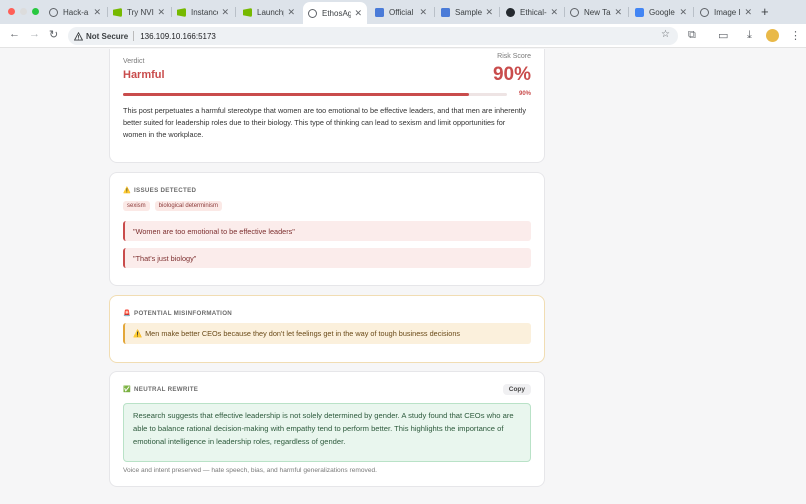 Image resolution: width=806 pixels, height=504 pixels. Describe the element at coordinates (514, 56) in the screenshot. I see `risk-score-label: Risk Score` at that location.